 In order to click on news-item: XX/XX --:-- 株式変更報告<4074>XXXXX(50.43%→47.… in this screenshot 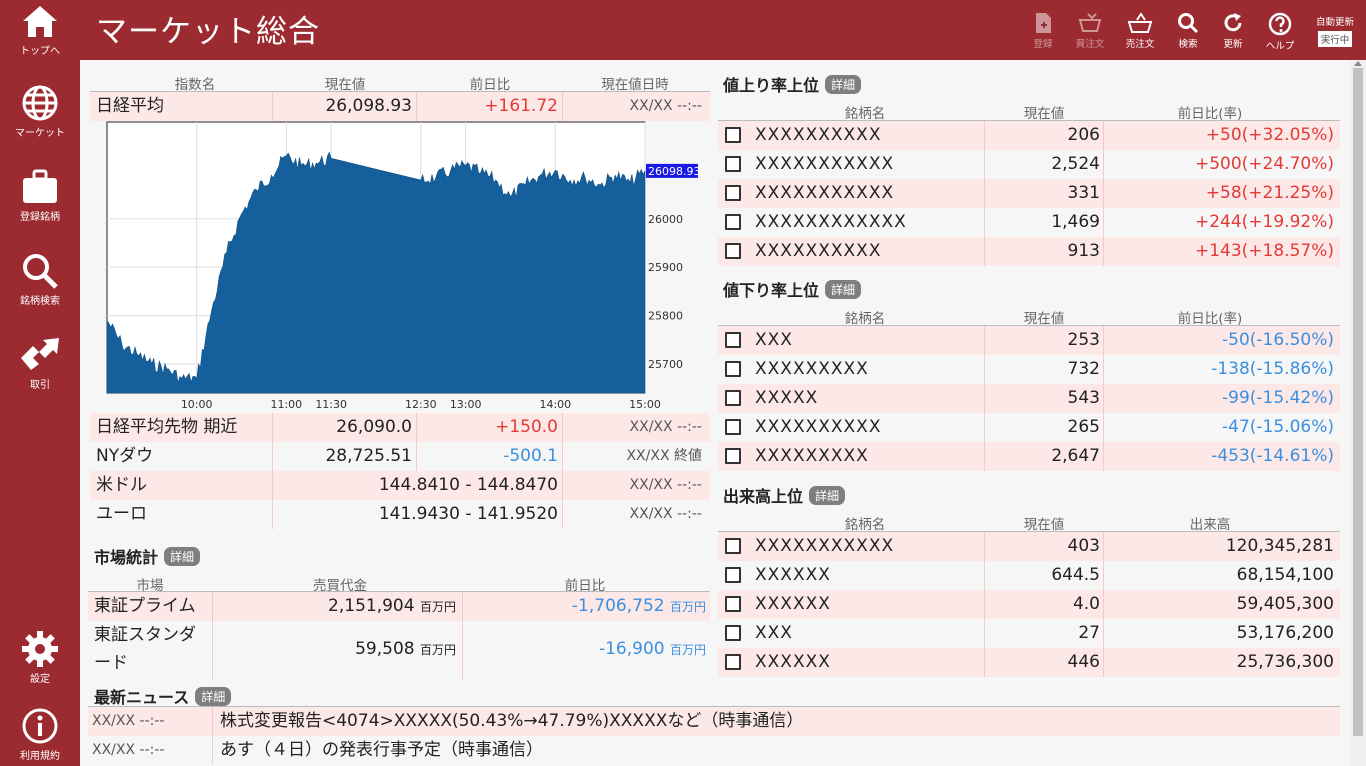, I will do `click(714, 721)`.